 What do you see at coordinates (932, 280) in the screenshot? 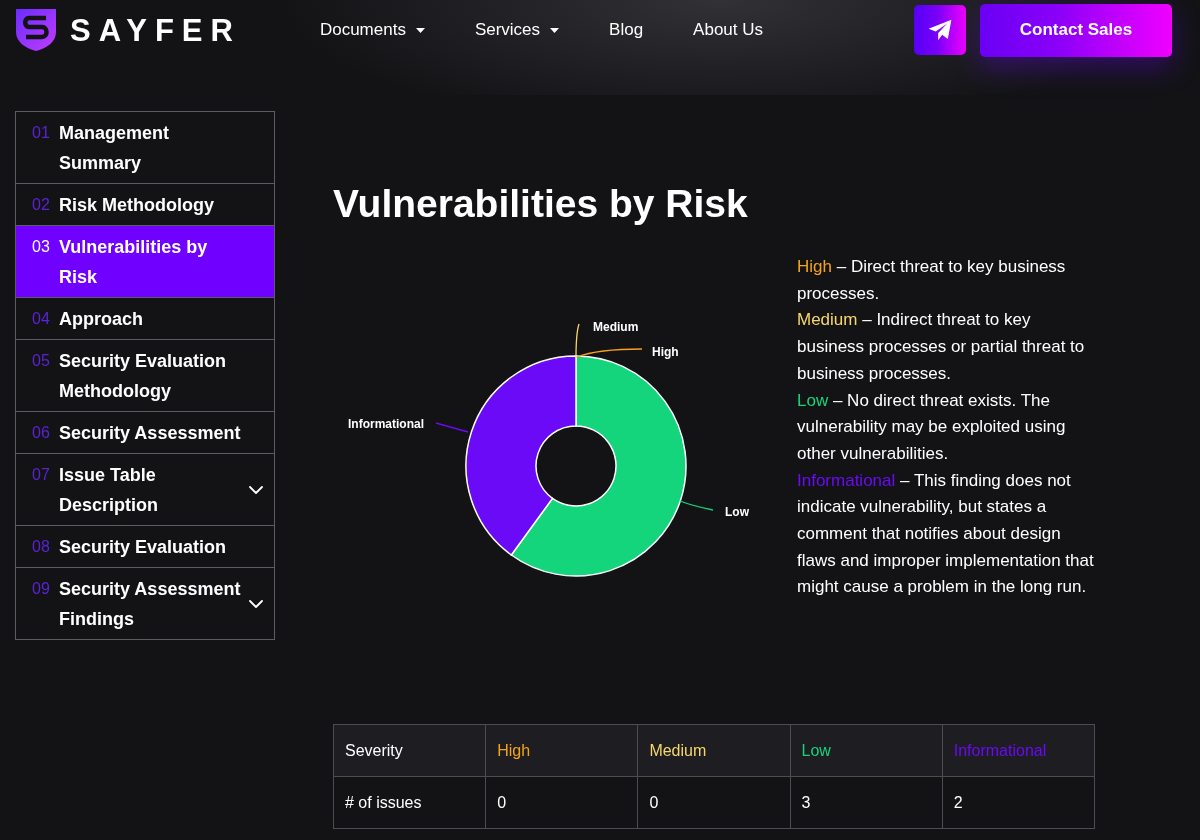
I see `risk-description: High – Direct threat to key business processes.` at bounding box center [932, 280].